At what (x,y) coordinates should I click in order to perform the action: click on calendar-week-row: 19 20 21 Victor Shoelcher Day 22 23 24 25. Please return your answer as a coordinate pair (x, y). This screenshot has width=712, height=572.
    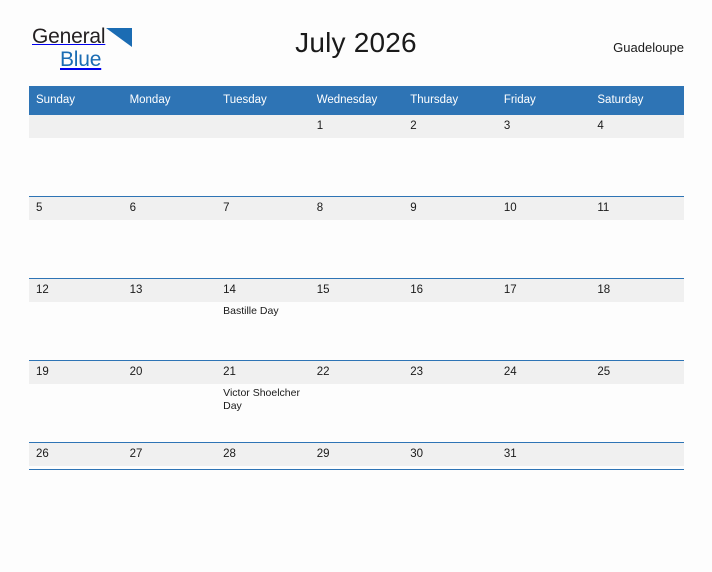
    Looking at the image, I should click on (356, 401).